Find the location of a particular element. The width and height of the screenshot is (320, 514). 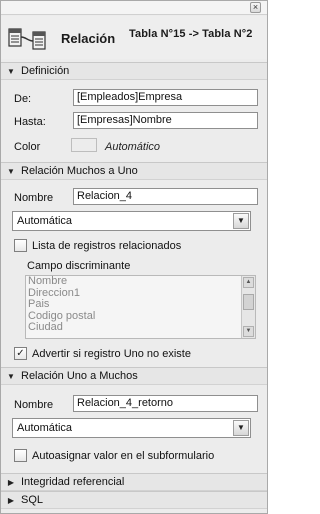

scroll-thumb is located at coordinates (248, 302).